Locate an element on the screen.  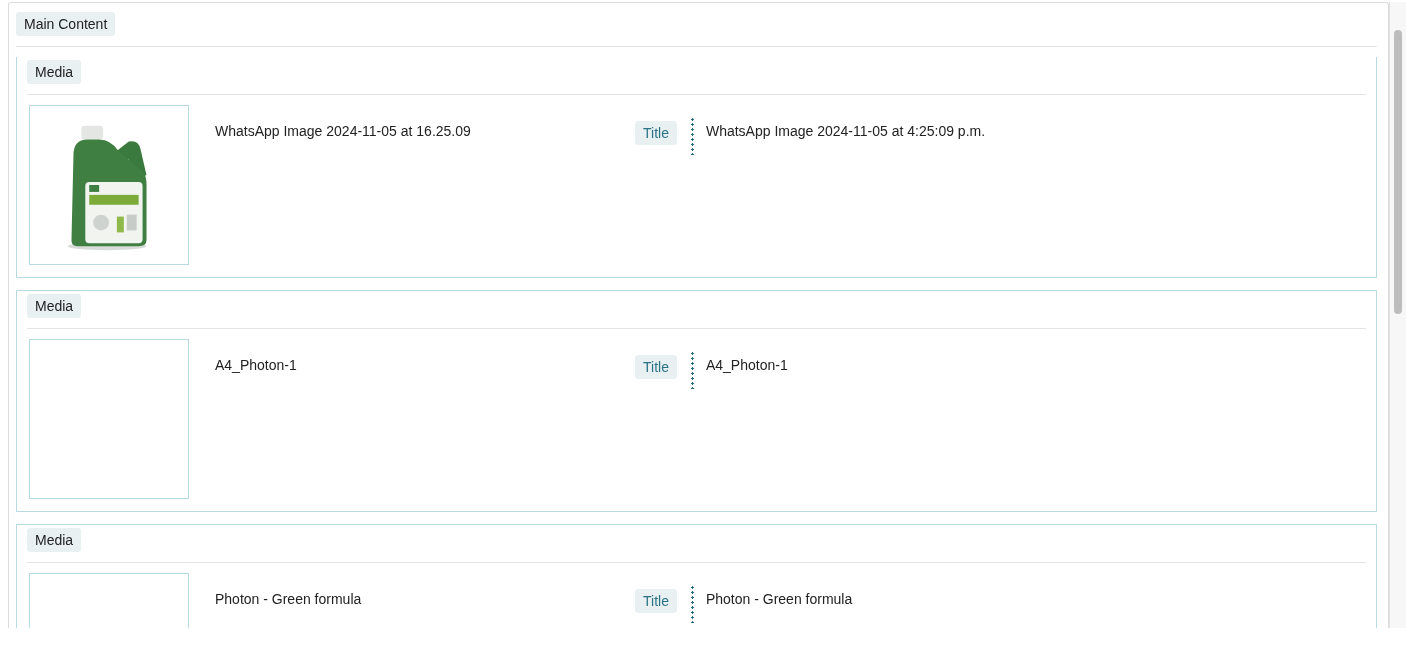
file-name: Photon - Green formula is located at coordinates (289, 598).